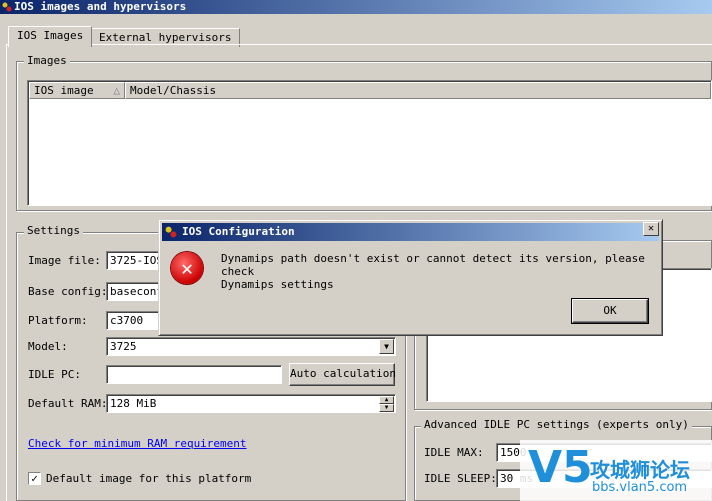 The width and height of the screenshot is (712, 501). What do you see at coordinates (64, 260) in the screenshot?
I see `image-file-label: Image file:` at bounding box center [64, 260].